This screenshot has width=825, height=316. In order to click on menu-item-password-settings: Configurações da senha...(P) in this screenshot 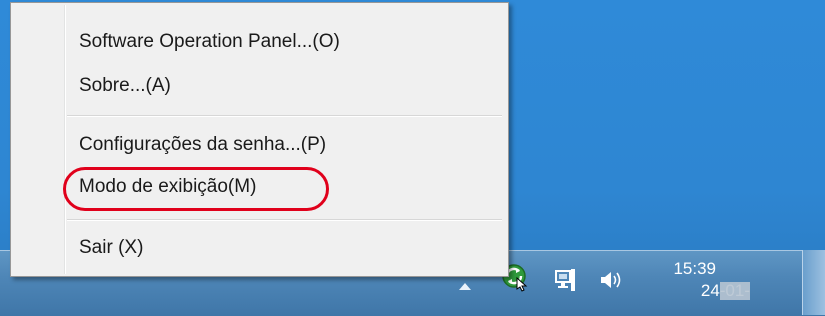, I will do `click(202, 145)`.